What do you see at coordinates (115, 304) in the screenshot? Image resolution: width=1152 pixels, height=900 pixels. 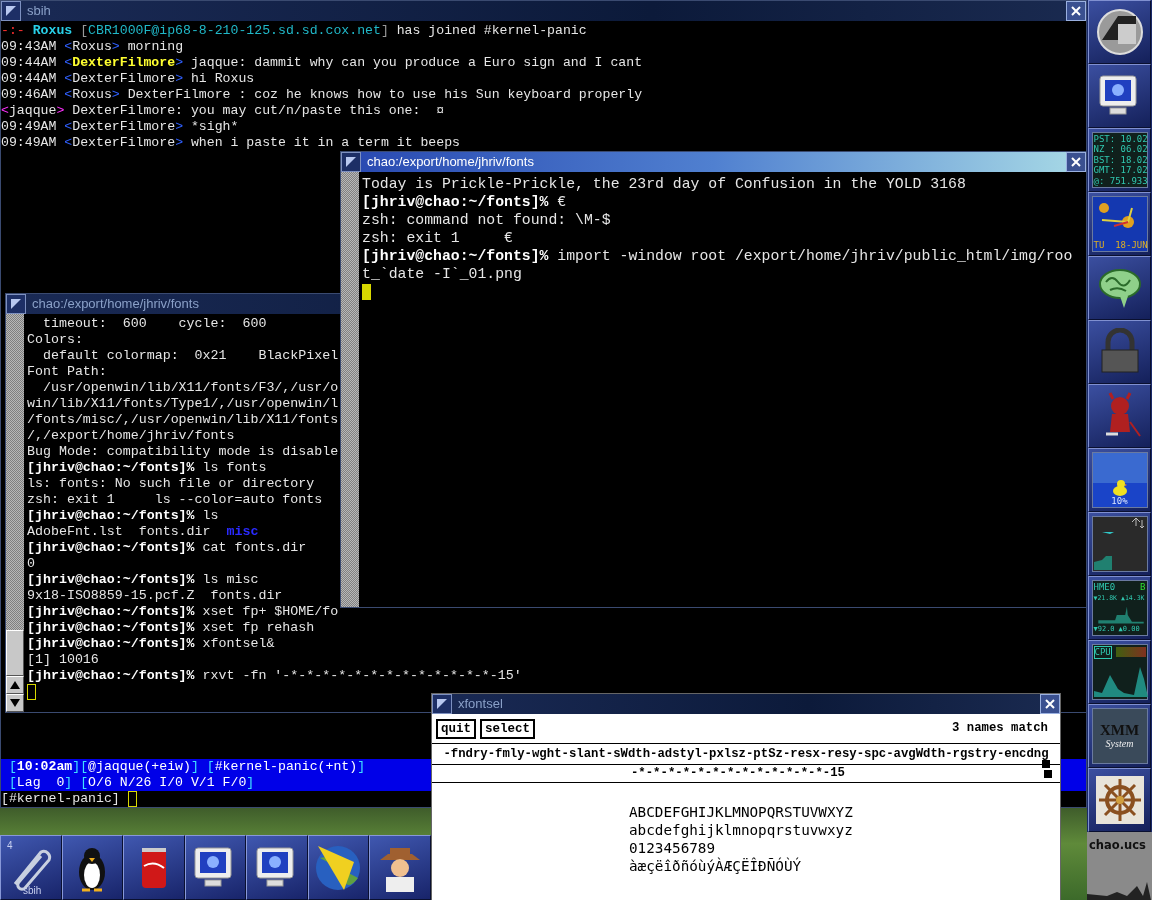 I see `window-title: chao:/export/home/jhriv/fonts` at bounding box center [115, 304].